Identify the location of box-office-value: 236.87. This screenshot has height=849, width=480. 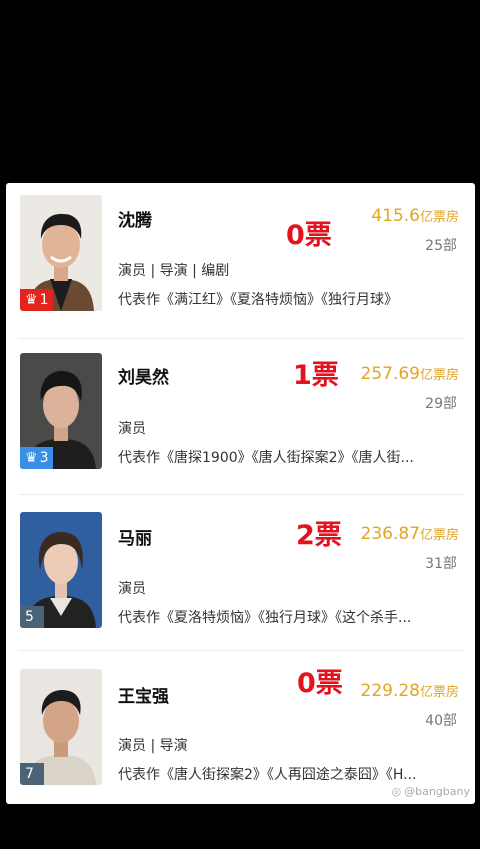
(390, 534).